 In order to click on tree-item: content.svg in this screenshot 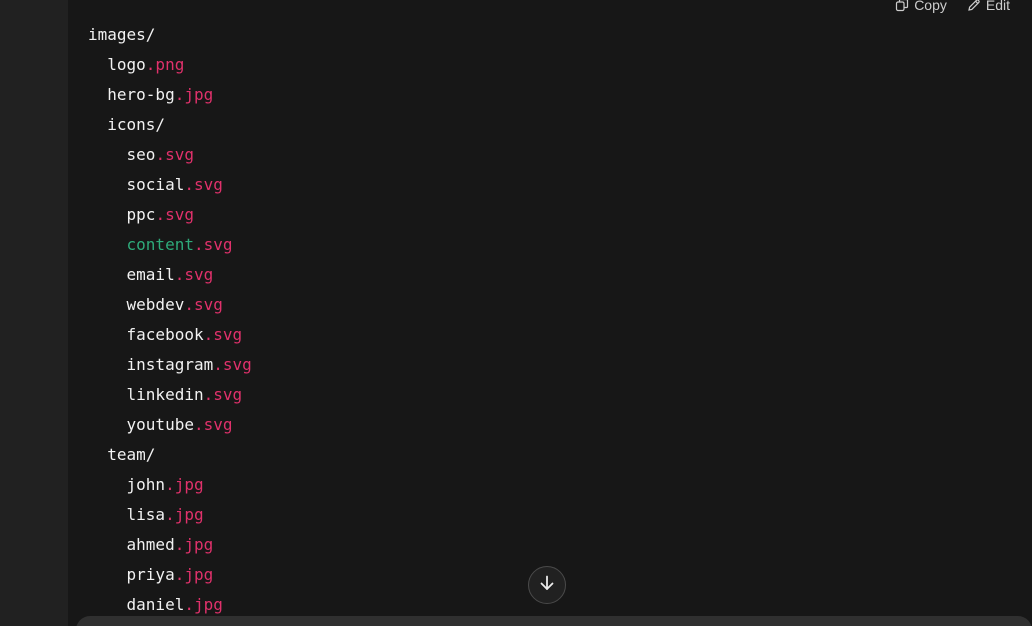, I will do `click(170, 245)`.